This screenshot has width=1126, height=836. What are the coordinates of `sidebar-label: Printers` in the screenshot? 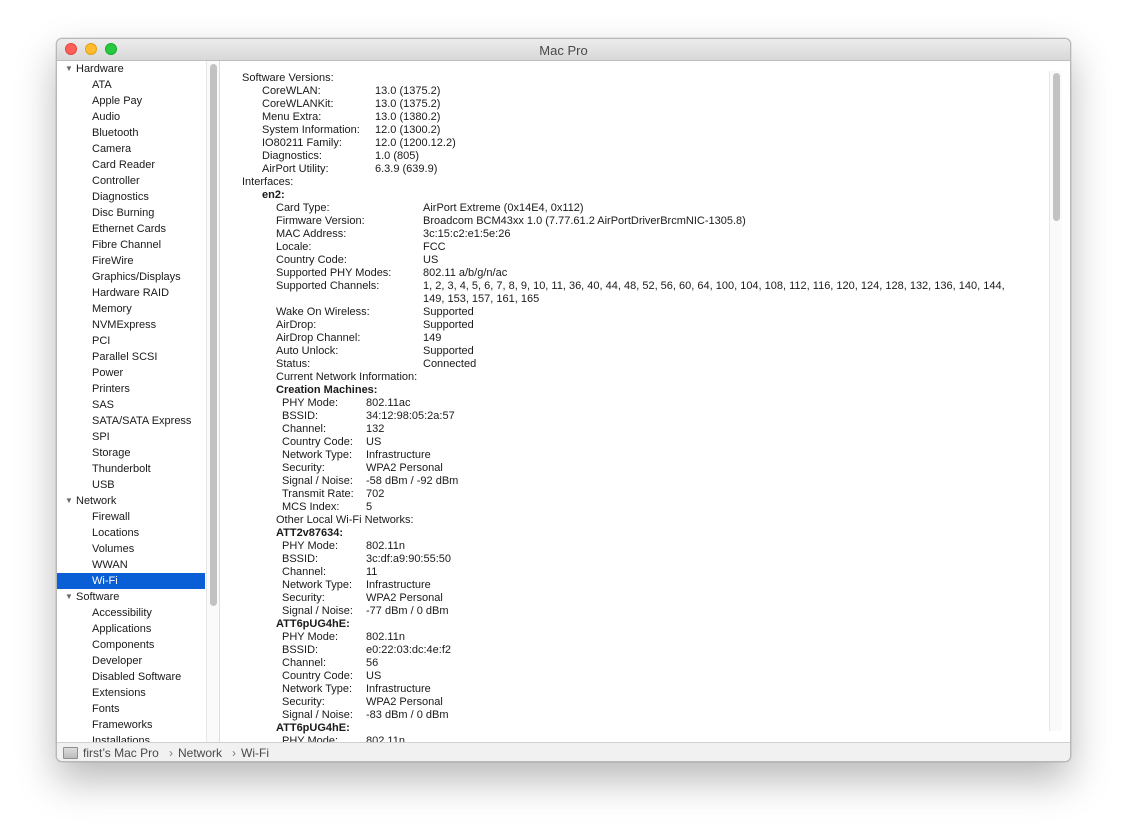 It's located at (111, 389).